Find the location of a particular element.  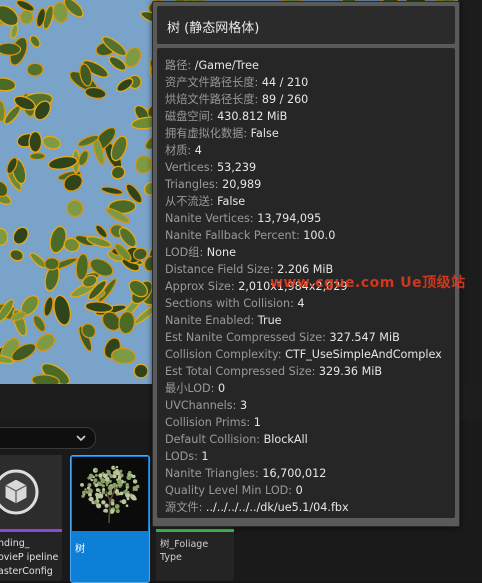

tooltip-row-key: Est Nanite Compressed Size: is located at coordinates (247, 337).